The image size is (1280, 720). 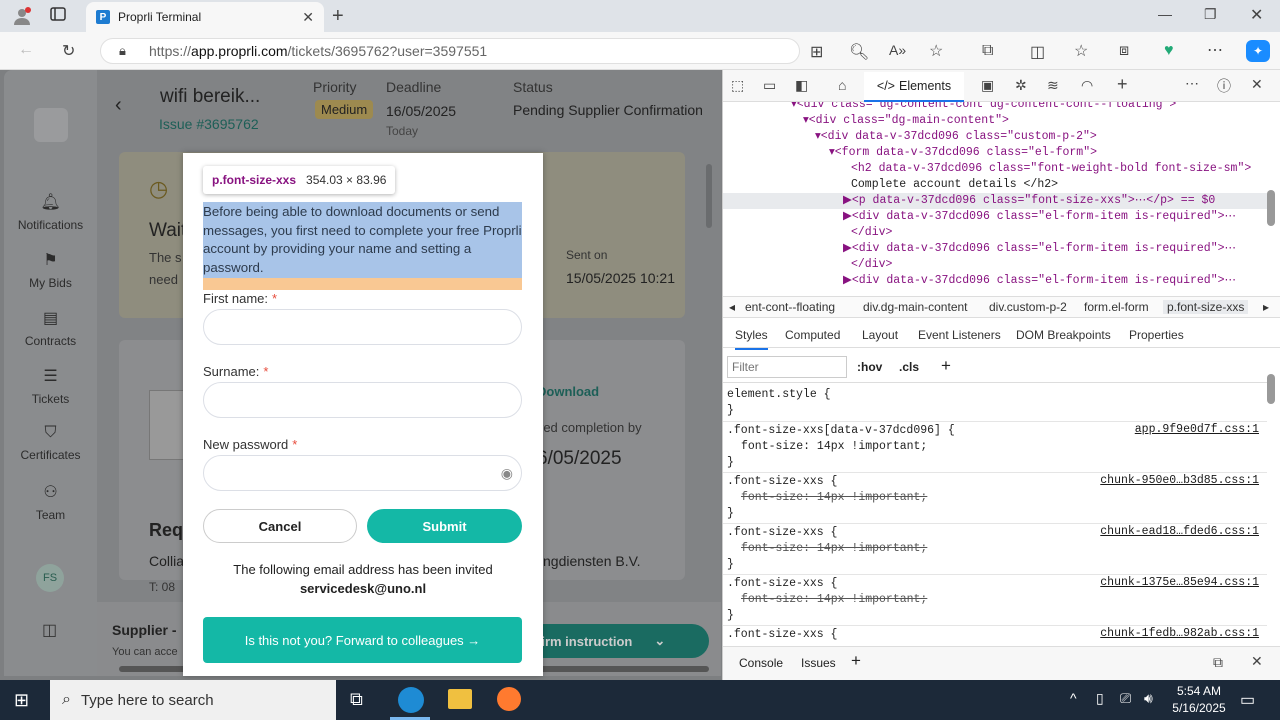 What do you see at coordinates (1087, 85) in the screenshot?
I see `performance-panel-icon: ◠` at bounding box center [1087, 85].